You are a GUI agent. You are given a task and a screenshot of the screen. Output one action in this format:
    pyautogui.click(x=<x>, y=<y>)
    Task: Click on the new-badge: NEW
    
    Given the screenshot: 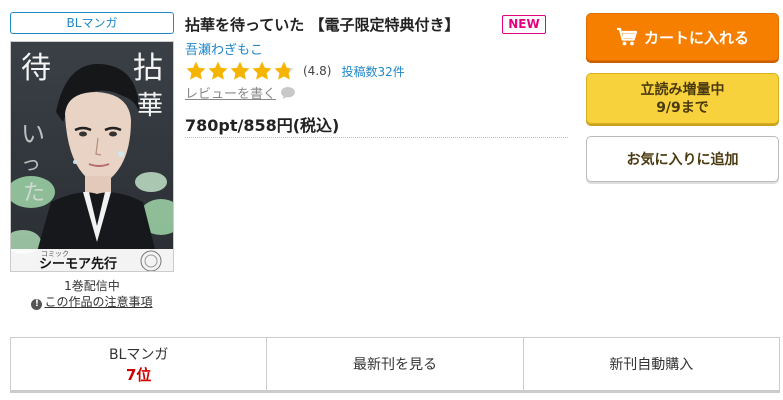 What is the action you would take?
    pyautogui.click(x=524, y=24)
    